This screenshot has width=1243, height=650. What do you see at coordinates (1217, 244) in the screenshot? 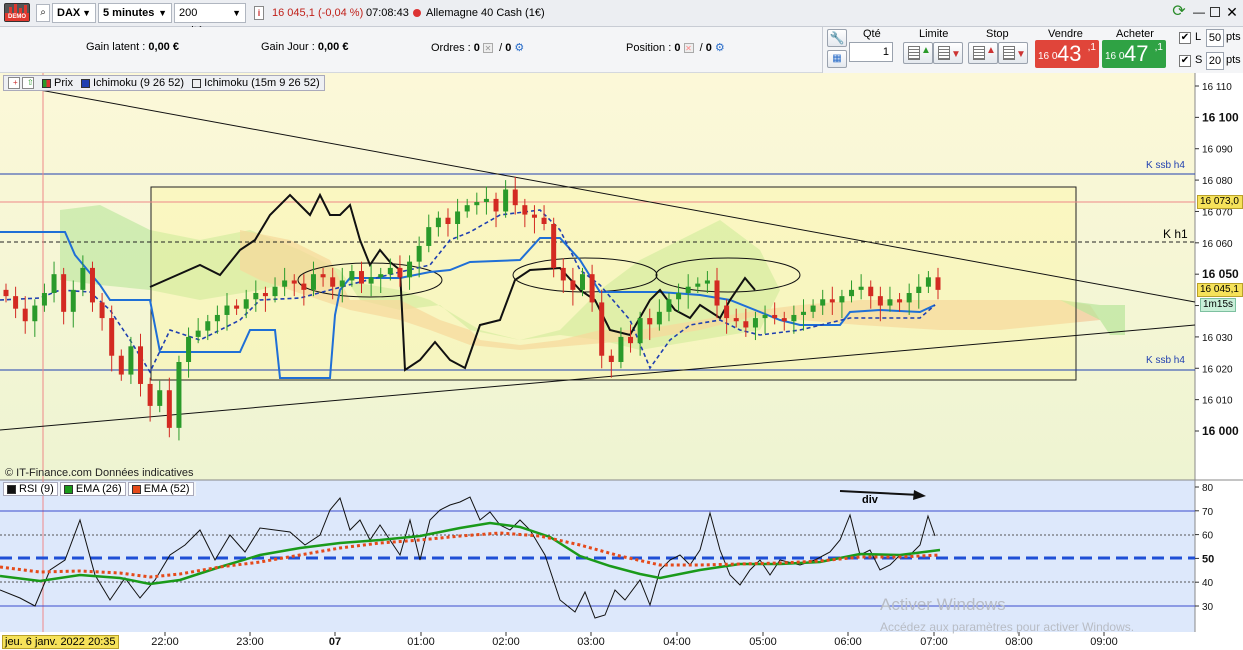
I see `price-tick-label: 16 060` at bounding box center [1217, 244].